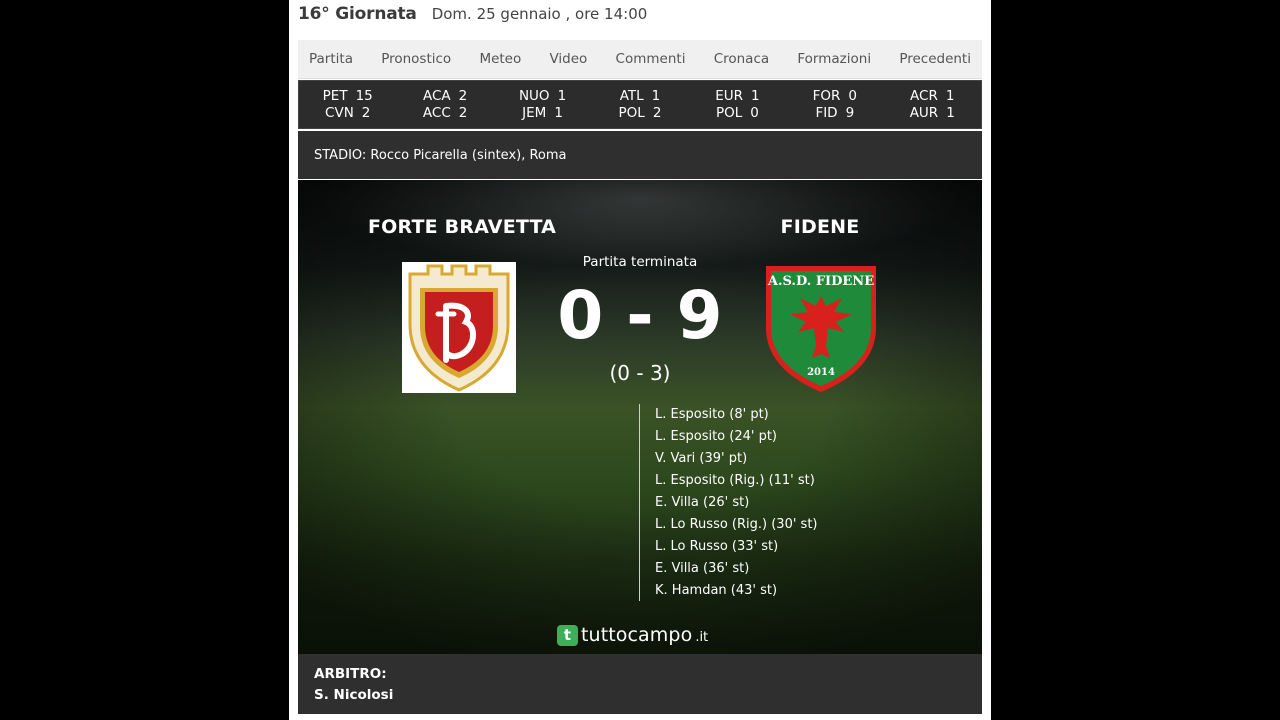 The width and height of the screenshot is (1280, 720). What do you see at coordinates (754, 112) in the screenshot?
I see `ticker-away-score: 0` at bounding box center [754, 112].